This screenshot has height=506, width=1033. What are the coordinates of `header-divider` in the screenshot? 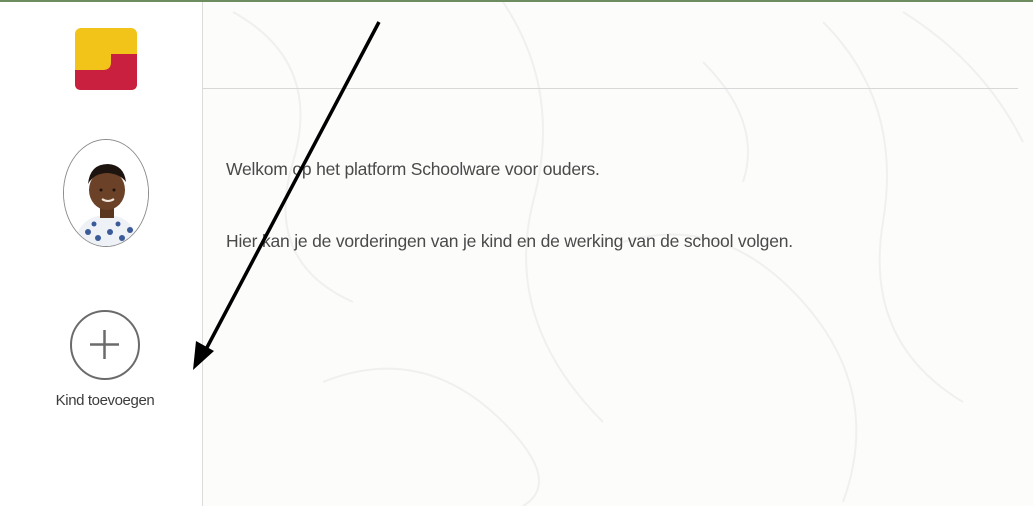 It's located at (610, 88).